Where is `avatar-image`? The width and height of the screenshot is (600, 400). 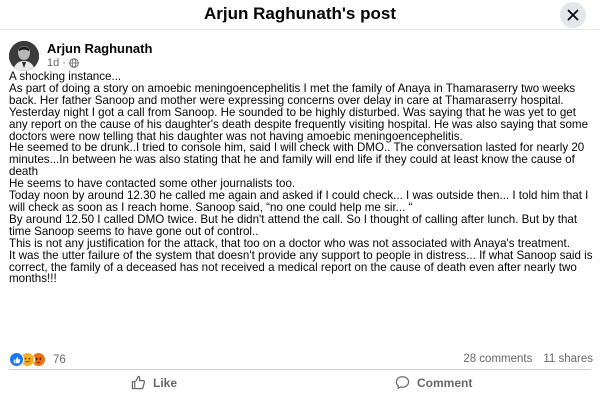 avatar-image is located at coordinates (24, 56).